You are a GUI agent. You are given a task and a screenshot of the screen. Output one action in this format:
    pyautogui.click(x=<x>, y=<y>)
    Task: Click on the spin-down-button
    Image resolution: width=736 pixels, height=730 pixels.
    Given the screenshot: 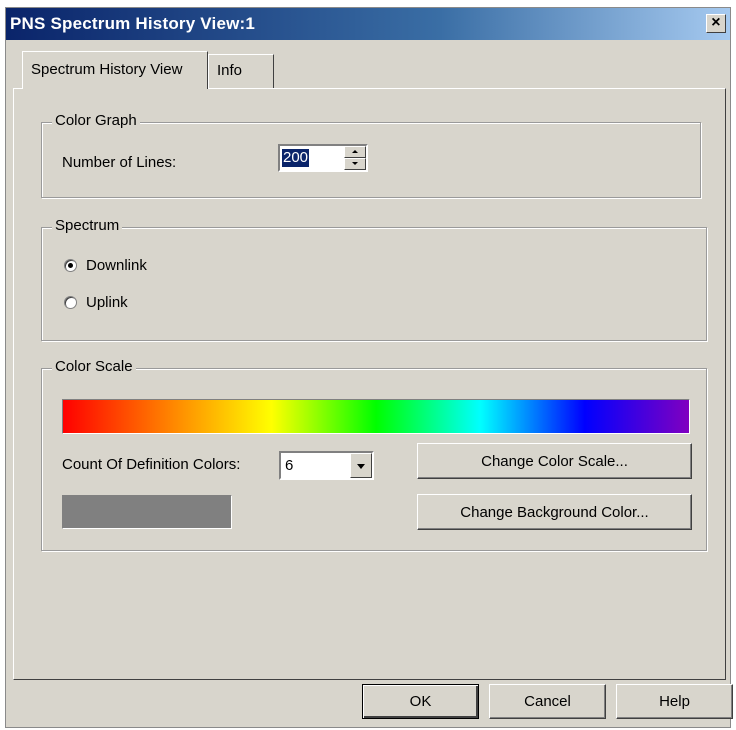 What is the action you would take?
    pyautogui.click(x=355, y=164)
    